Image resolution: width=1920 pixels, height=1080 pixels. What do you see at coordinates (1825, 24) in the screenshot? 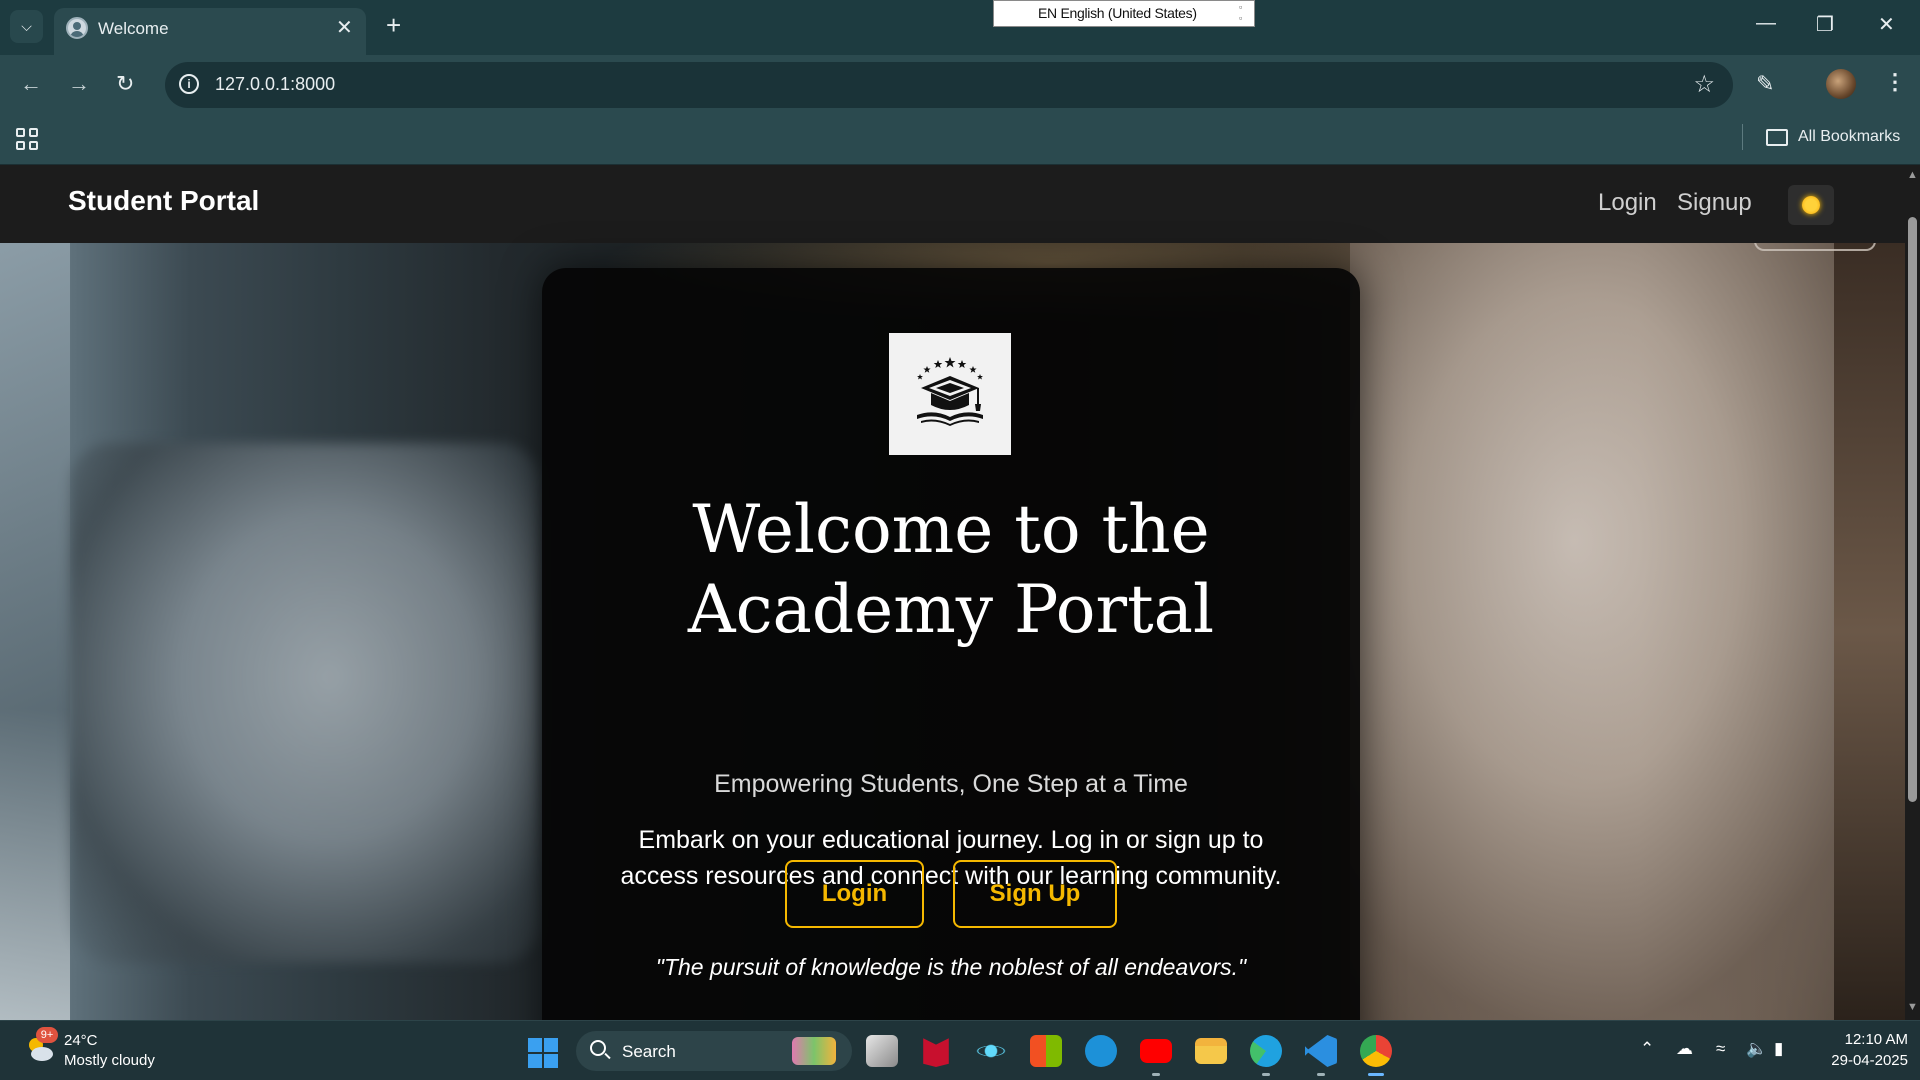
I see `restore-icon: ❐` at bounding box center [1825, 24].